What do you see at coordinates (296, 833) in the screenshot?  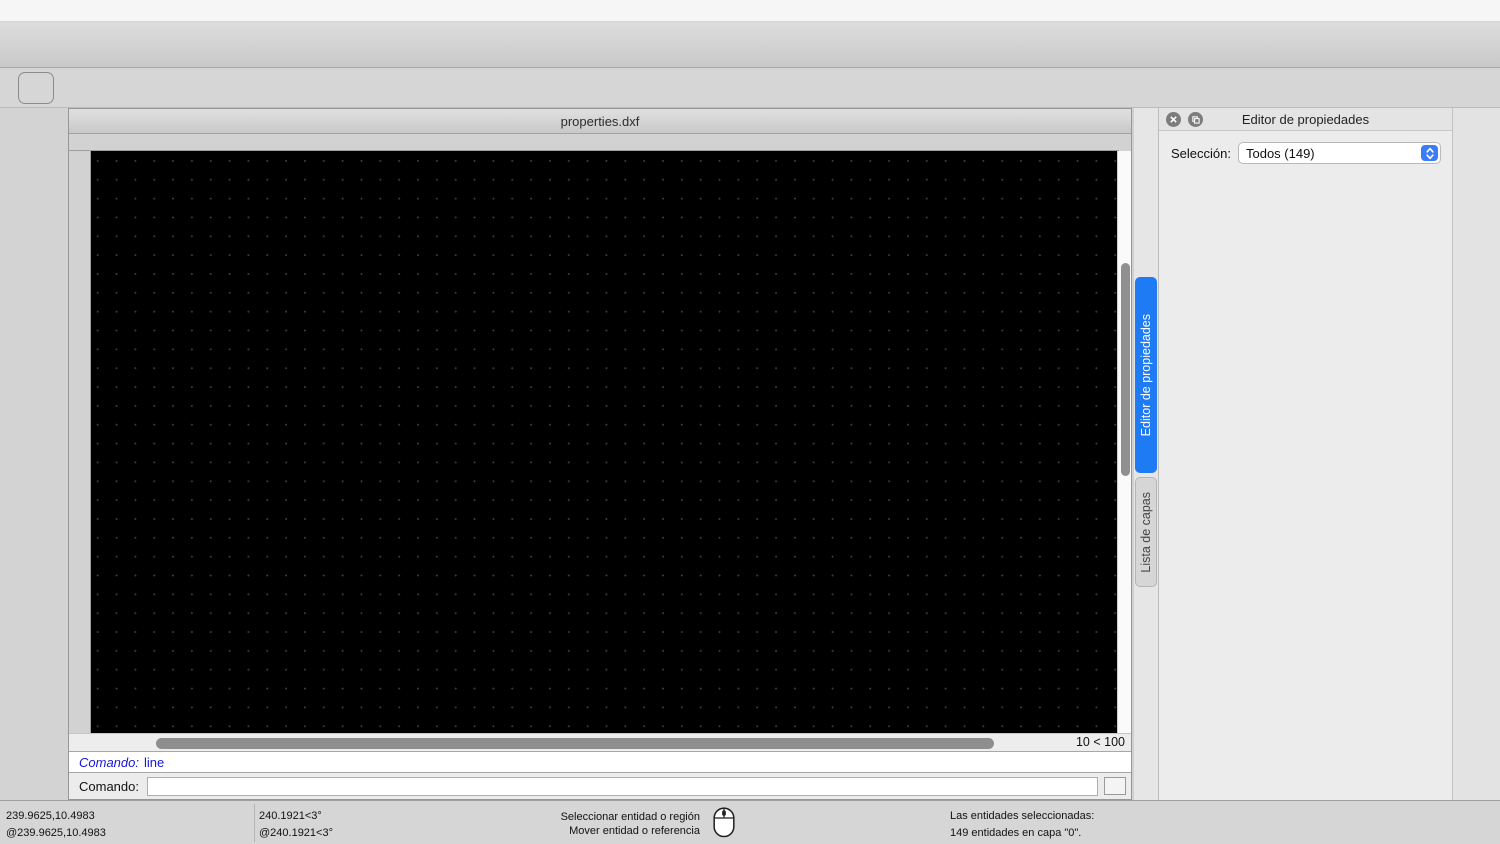 I see `polar-relative: @240.1921<3°` at bounding box center [296, 833].